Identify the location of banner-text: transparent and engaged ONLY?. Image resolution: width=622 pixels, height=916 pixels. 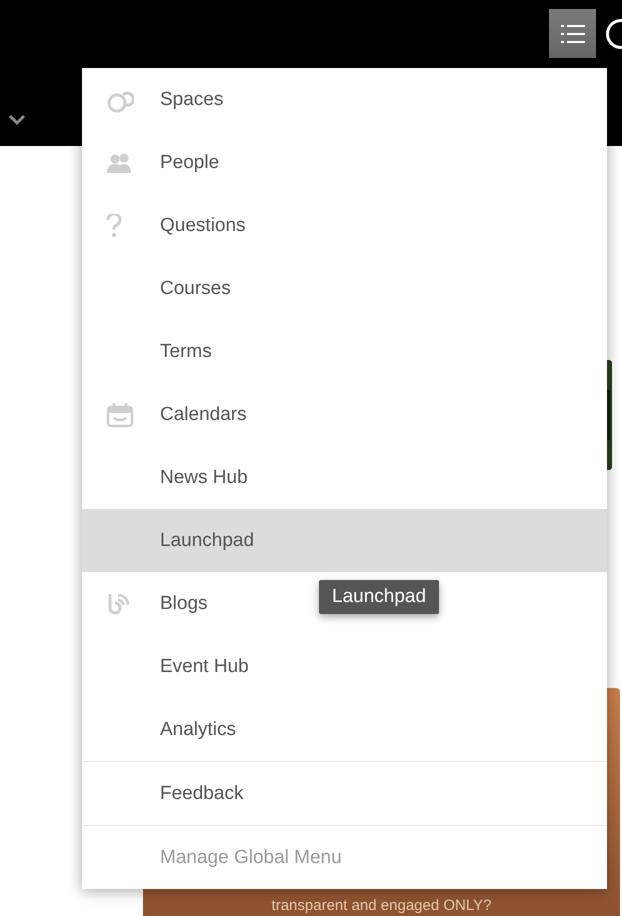
(382, 905).